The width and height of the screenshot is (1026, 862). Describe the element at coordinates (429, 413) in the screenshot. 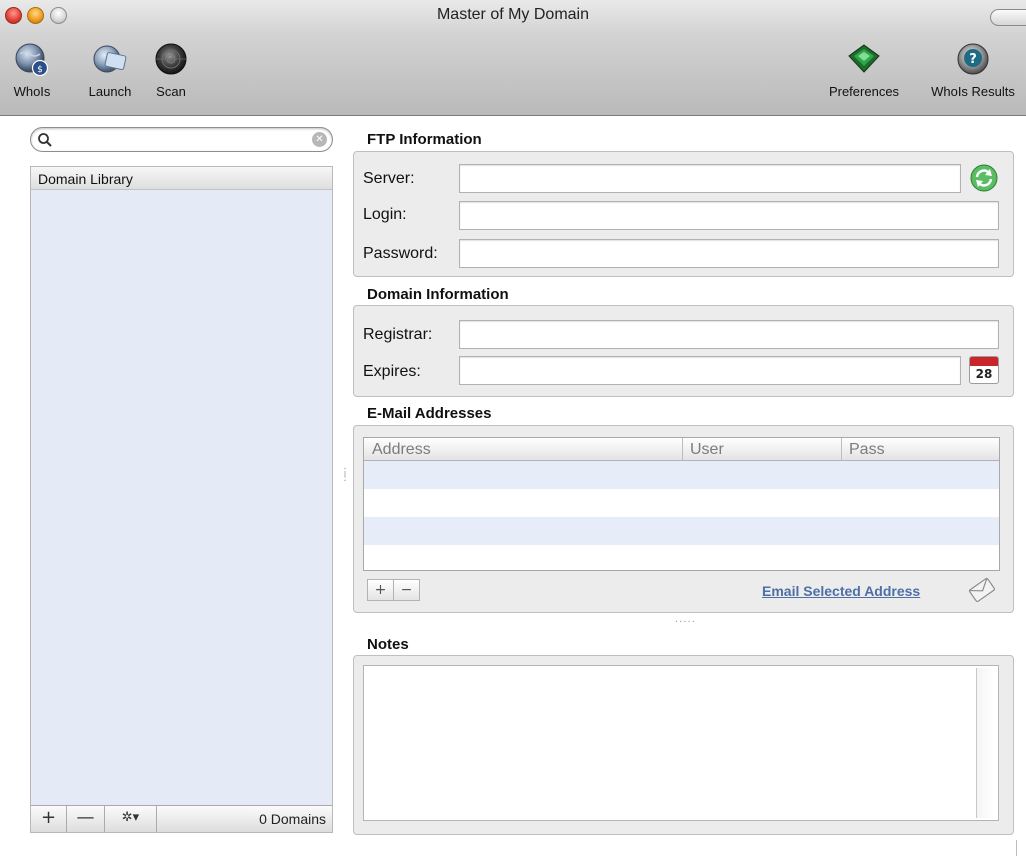

I see `email-section-title: E-Mail Addresses` at that location.